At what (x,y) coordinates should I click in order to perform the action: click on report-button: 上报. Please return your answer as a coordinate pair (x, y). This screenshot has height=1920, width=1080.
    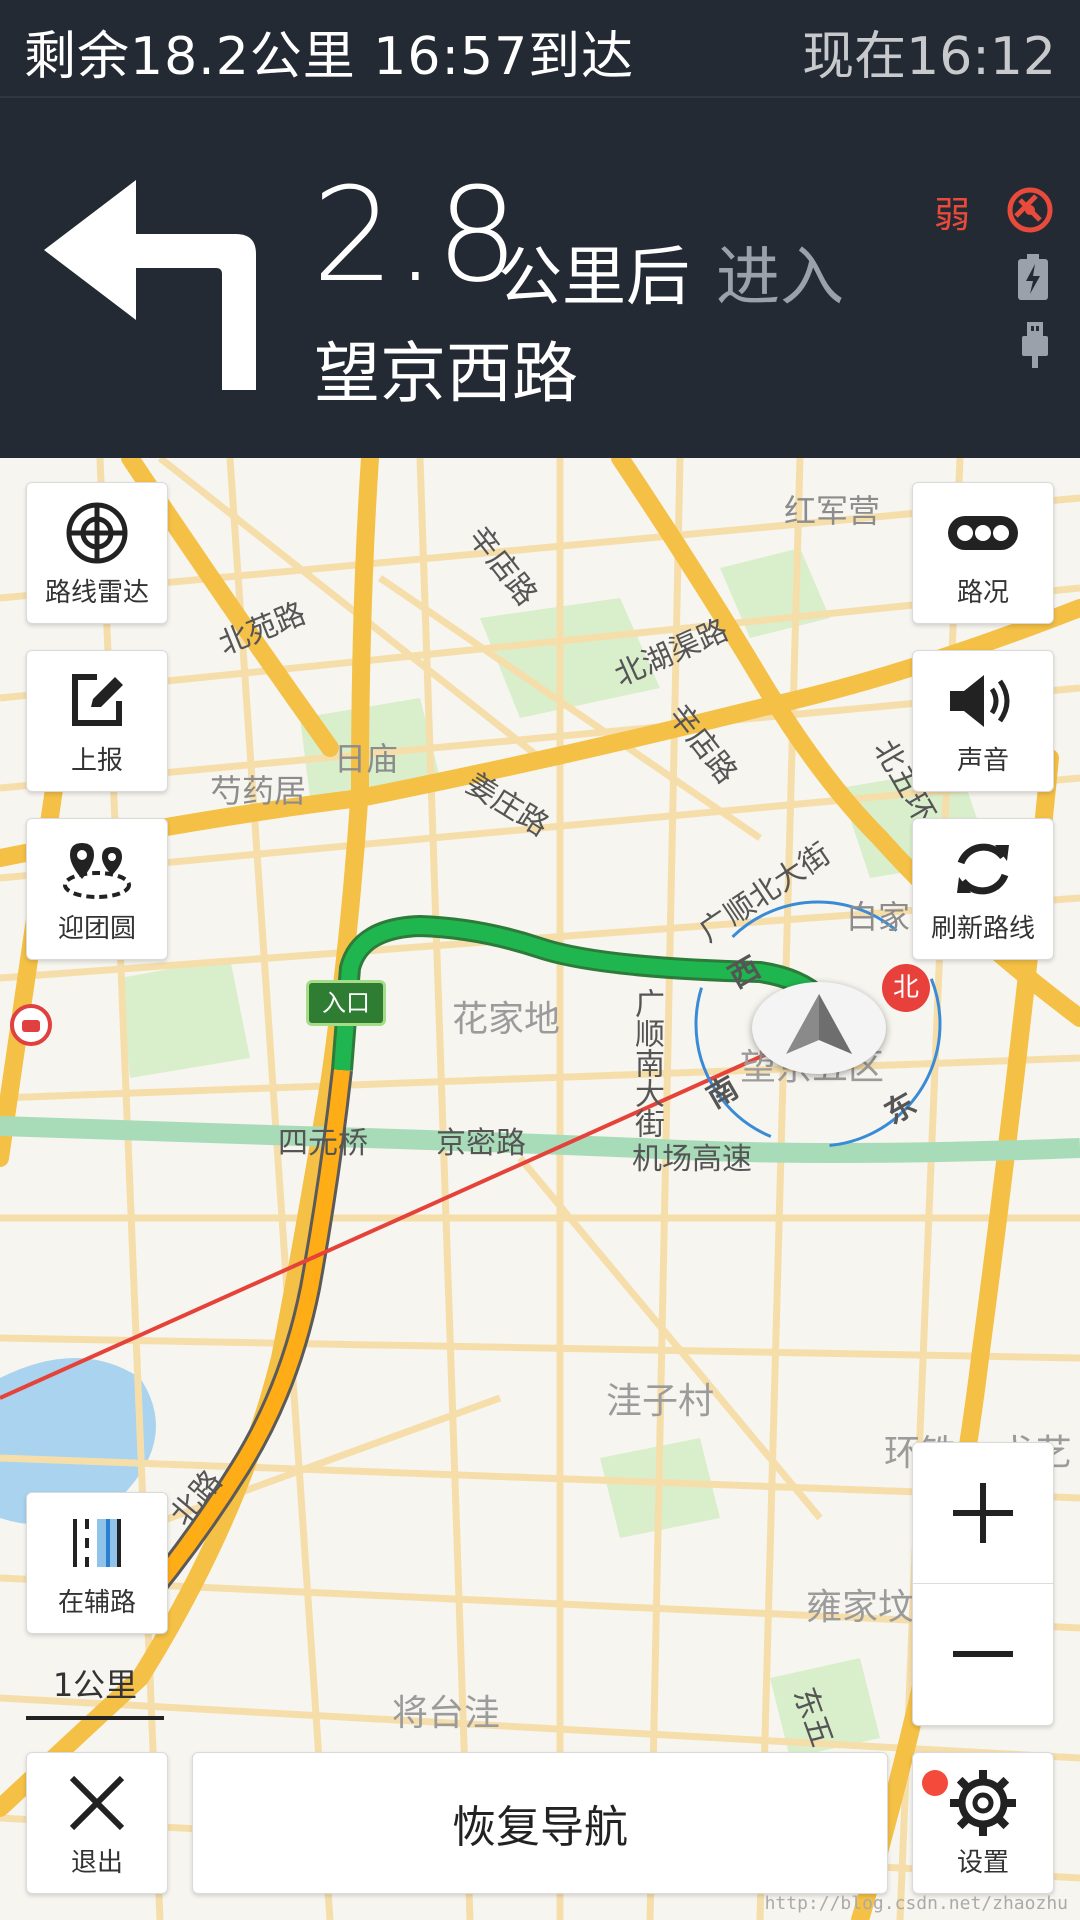
    Looking at the image, I should click on (97, 721).